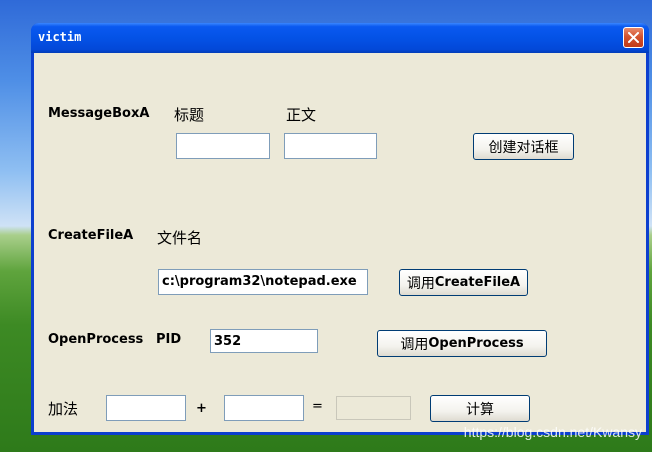 Image resolution: width=652 pixels, height=452 pixels. I want to click on operand1-input, so click(146, 408).